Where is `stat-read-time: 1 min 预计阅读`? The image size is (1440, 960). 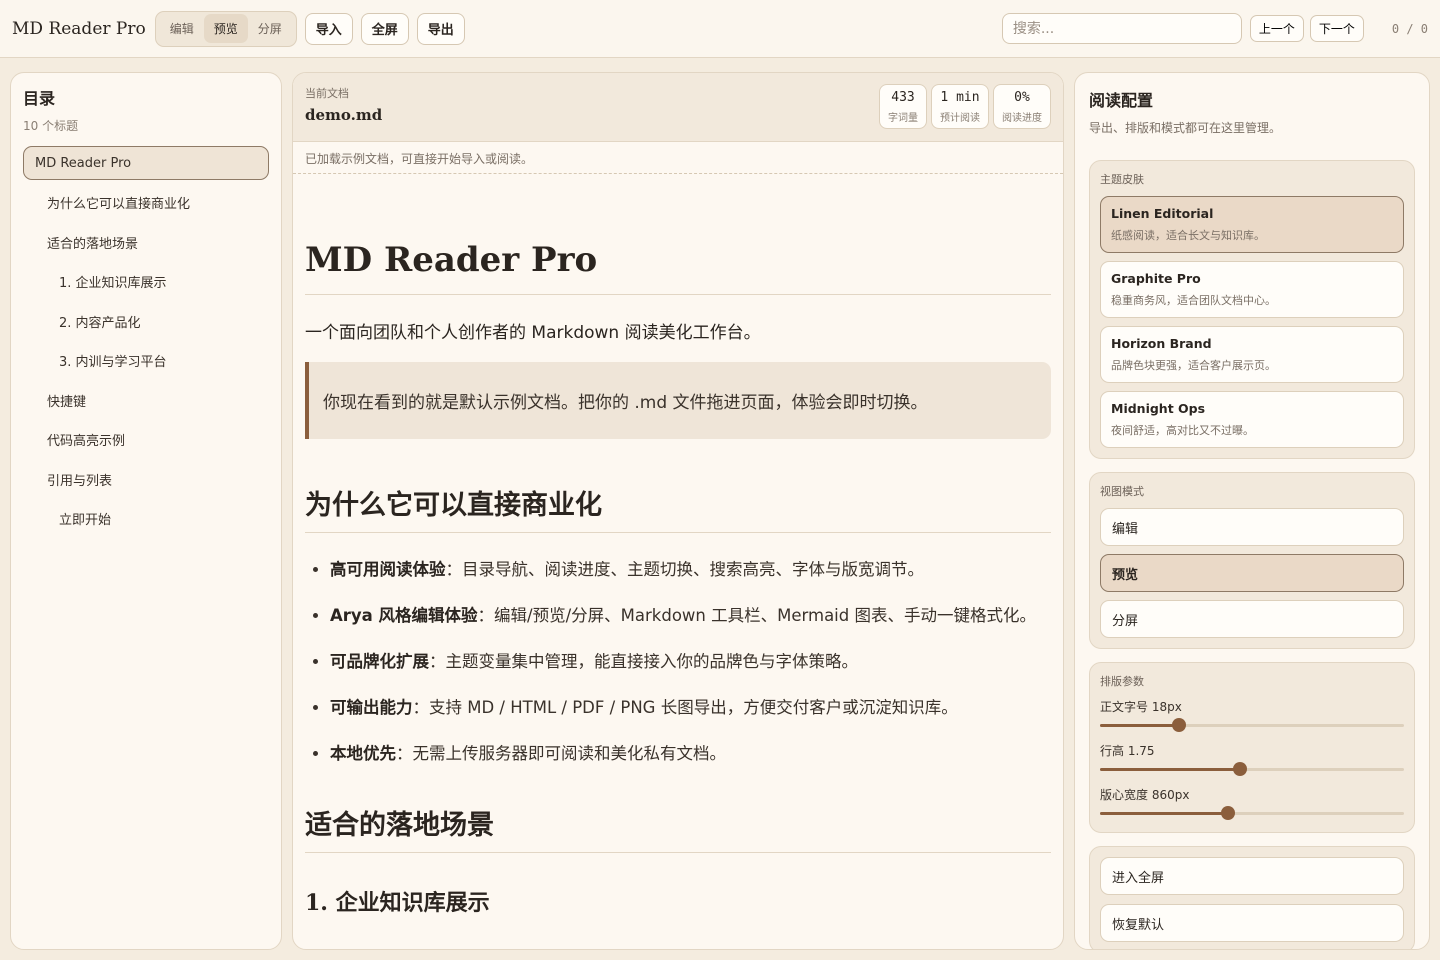
stat-read-time: 1 min 预计阅读 is located at coordinates (960, 106).